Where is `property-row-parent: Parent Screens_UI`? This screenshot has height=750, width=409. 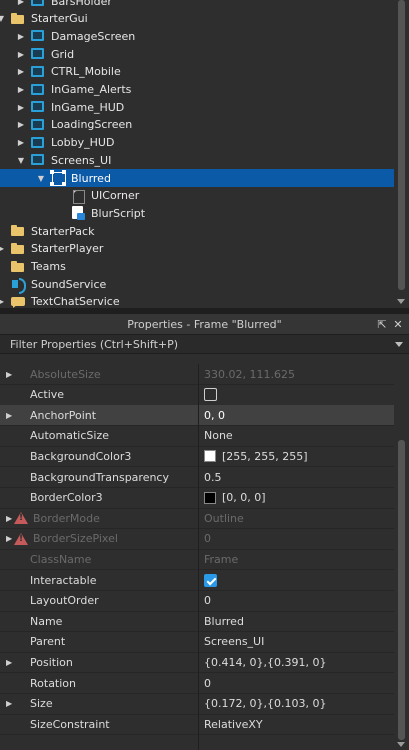
property-row-parent: Parent Screens_UI is located at coordinates (197, 642).